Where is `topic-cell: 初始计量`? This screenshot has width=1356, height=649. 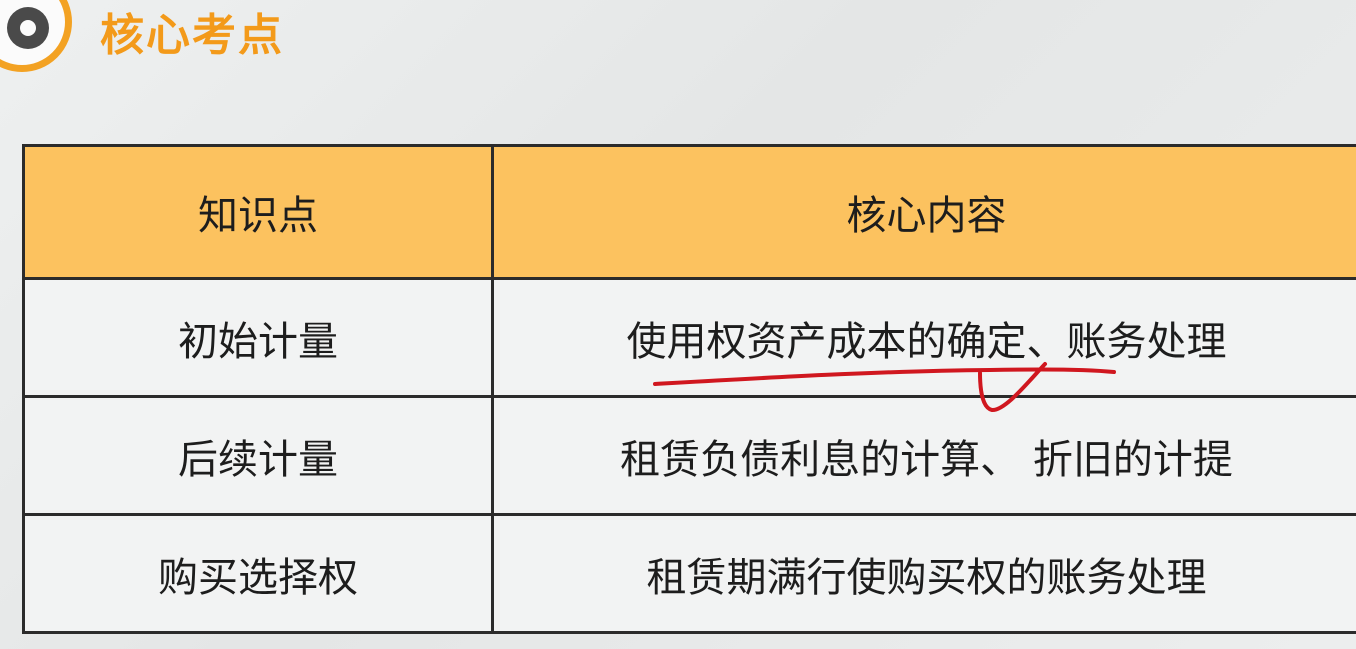 topic-cell: 初始计量 is located at coordinates (258, 337).